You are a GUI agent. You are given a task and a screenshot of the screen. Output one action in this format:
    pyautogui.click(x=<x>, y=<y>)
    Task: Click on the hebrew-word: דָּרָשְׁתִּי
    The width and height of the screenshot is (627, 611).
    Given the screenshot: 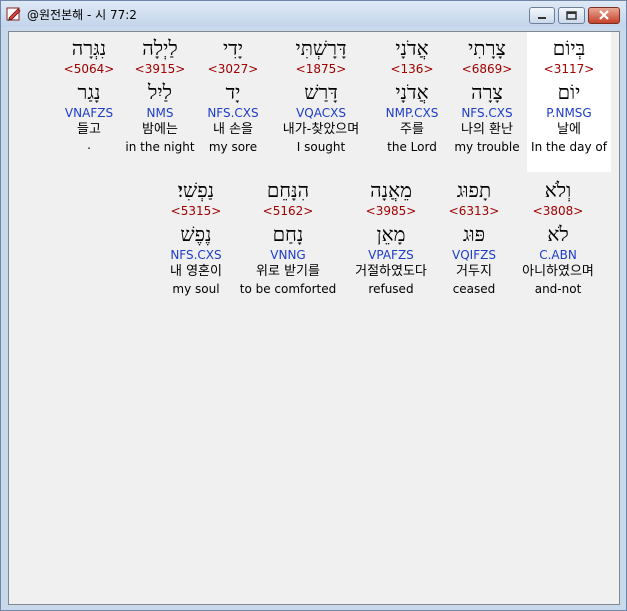 What is the action you would take?
    pyautogui.click(x=321, y=48)
    